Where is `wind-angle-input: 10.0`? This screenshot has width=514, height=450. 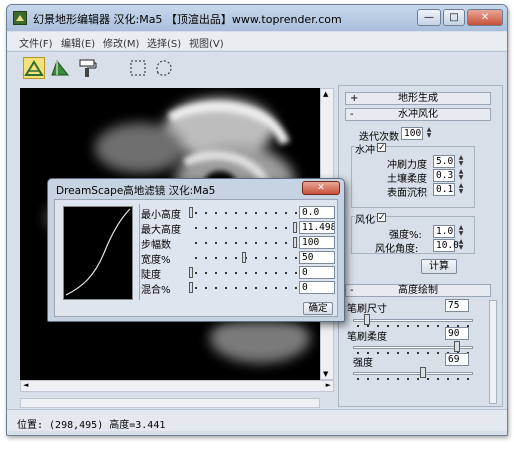
wind-angle-input: 10.0 is located at coordinates (446, 245).